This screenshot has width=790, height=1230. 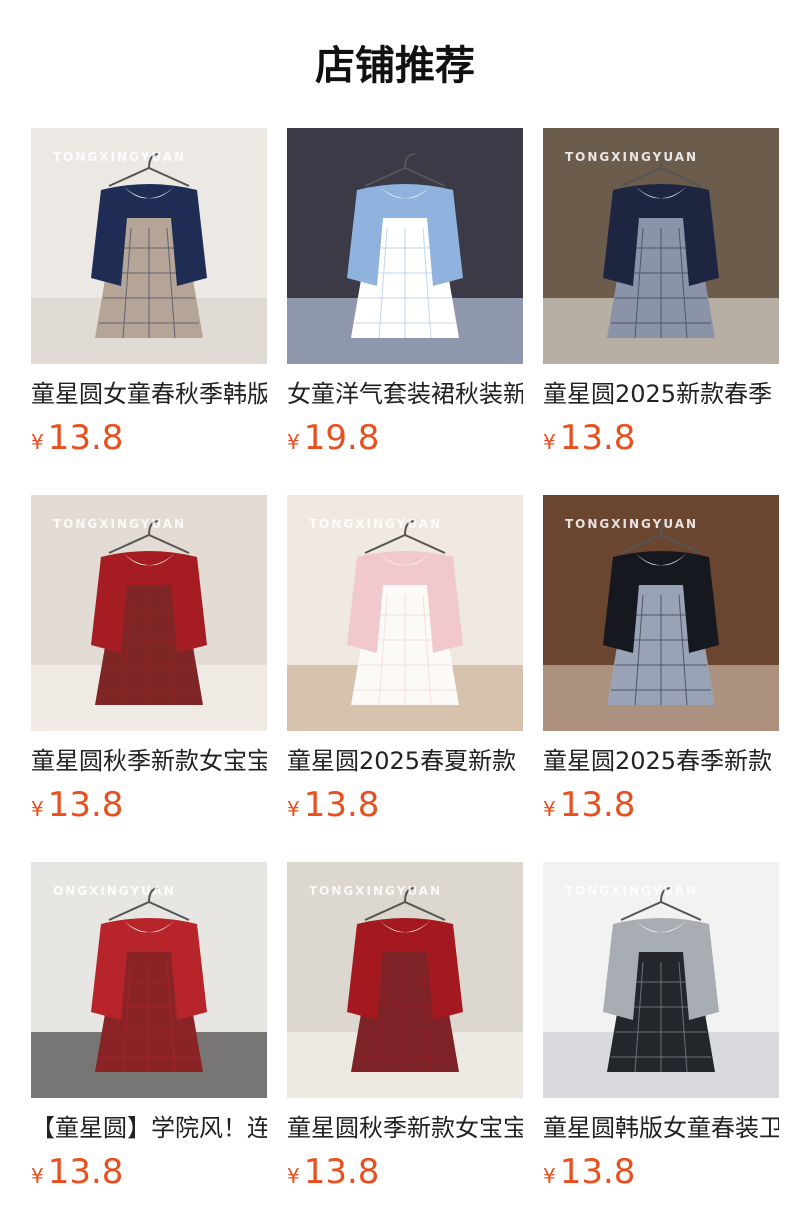 I want to click on product-card-4: TONGXINGYUAN 童星圆秋季新款女宝宝 ¥13.8, so click(x=149, y=670).